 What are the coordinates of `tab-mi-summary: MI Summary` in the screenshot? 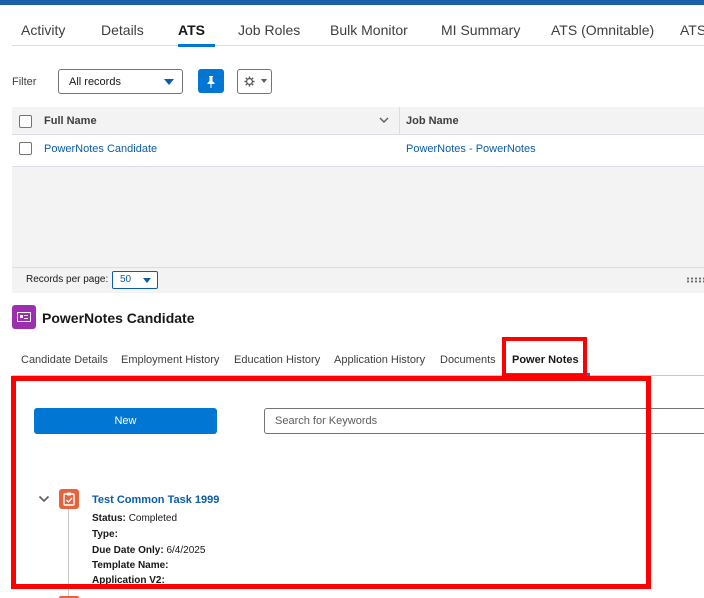 It's located at (496, 30).